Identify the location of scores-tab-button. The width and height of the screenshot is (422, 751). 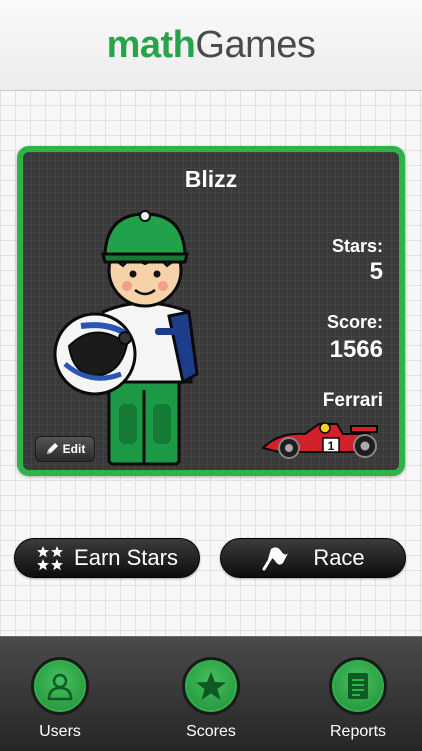
(211, 686).